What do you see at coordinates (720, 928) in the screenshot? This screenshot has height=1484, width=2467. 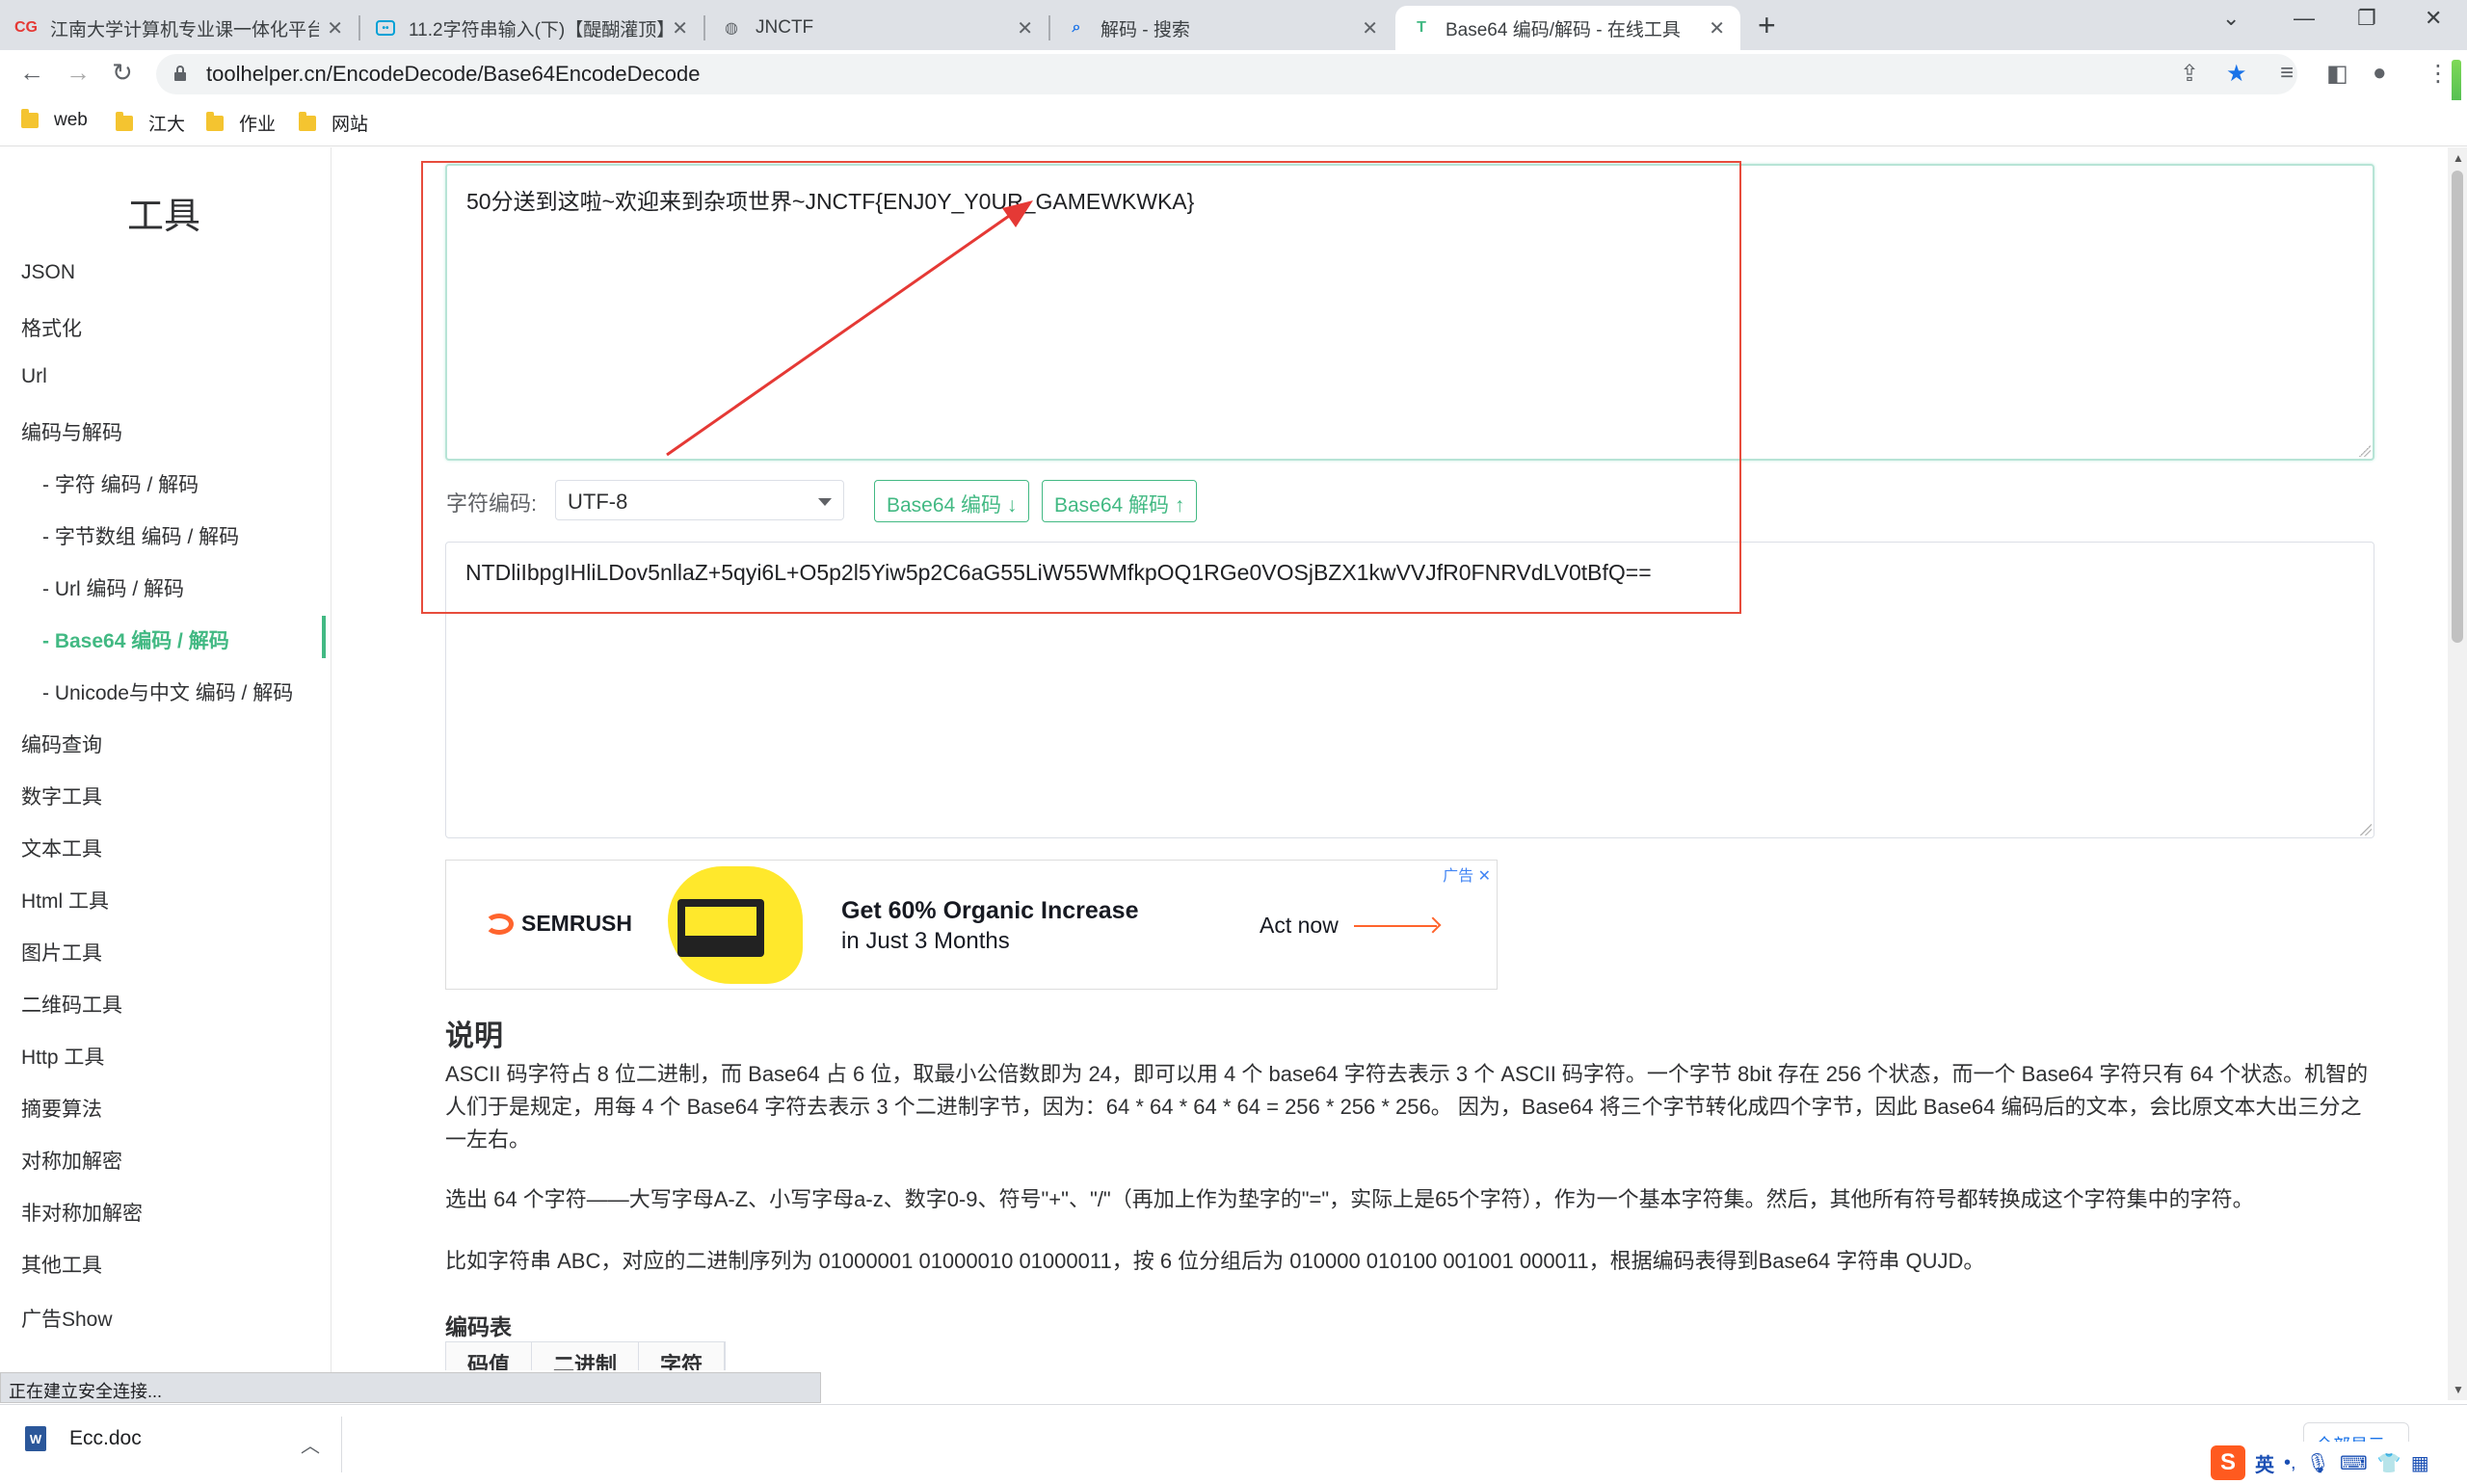 I see `truck-icon` at bounding box center [720, 928].